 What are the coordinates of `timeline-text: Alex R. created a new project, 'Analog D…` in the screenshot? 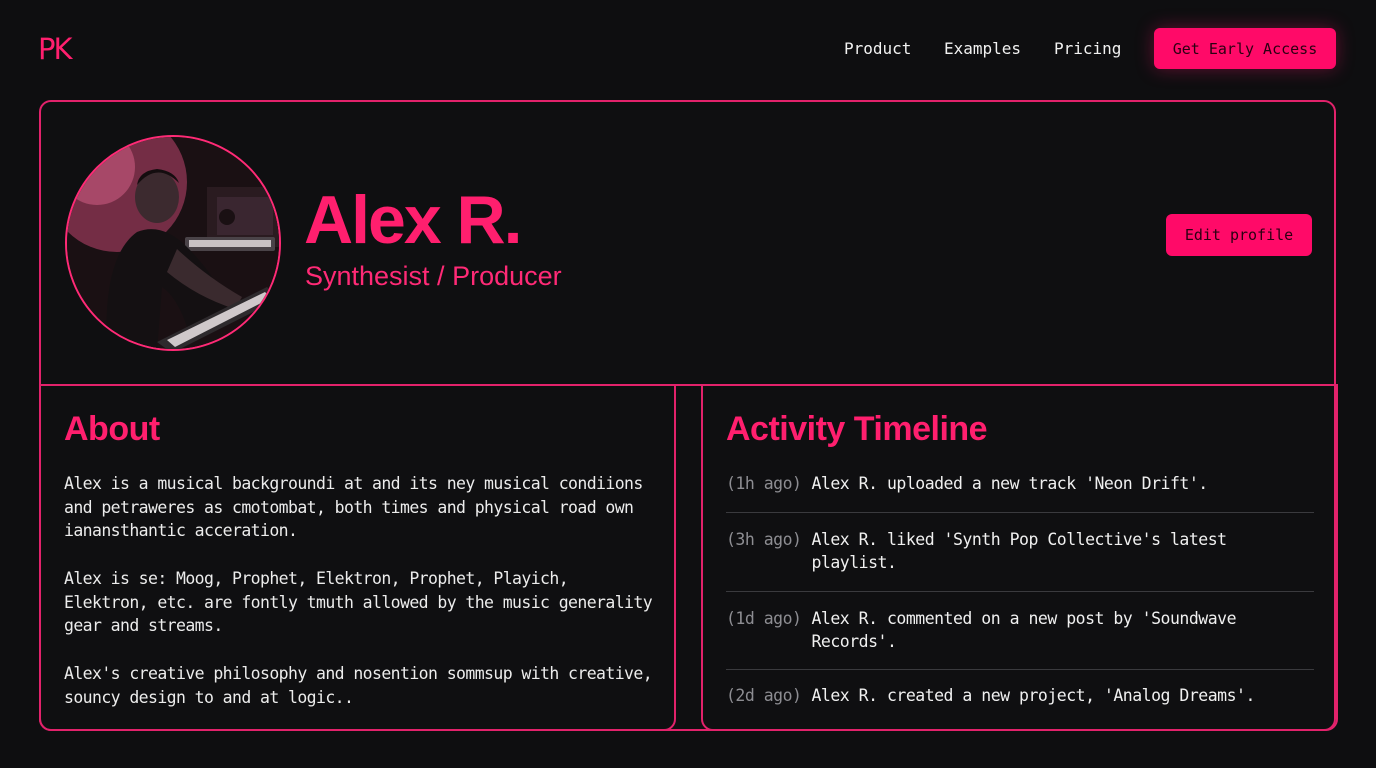 It's located at (1033, 695).